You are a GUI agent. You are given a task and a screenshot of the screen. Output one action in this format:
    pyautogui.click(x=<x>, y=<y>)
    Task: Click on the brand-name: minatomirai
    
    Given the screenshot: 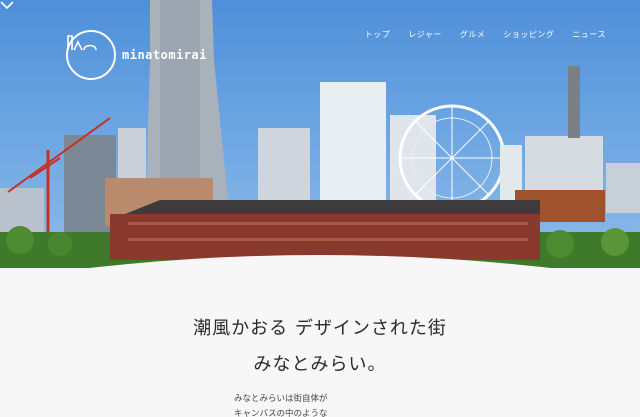 What is the action you would take?
    pyautogui.click(x=164, y=55)
    